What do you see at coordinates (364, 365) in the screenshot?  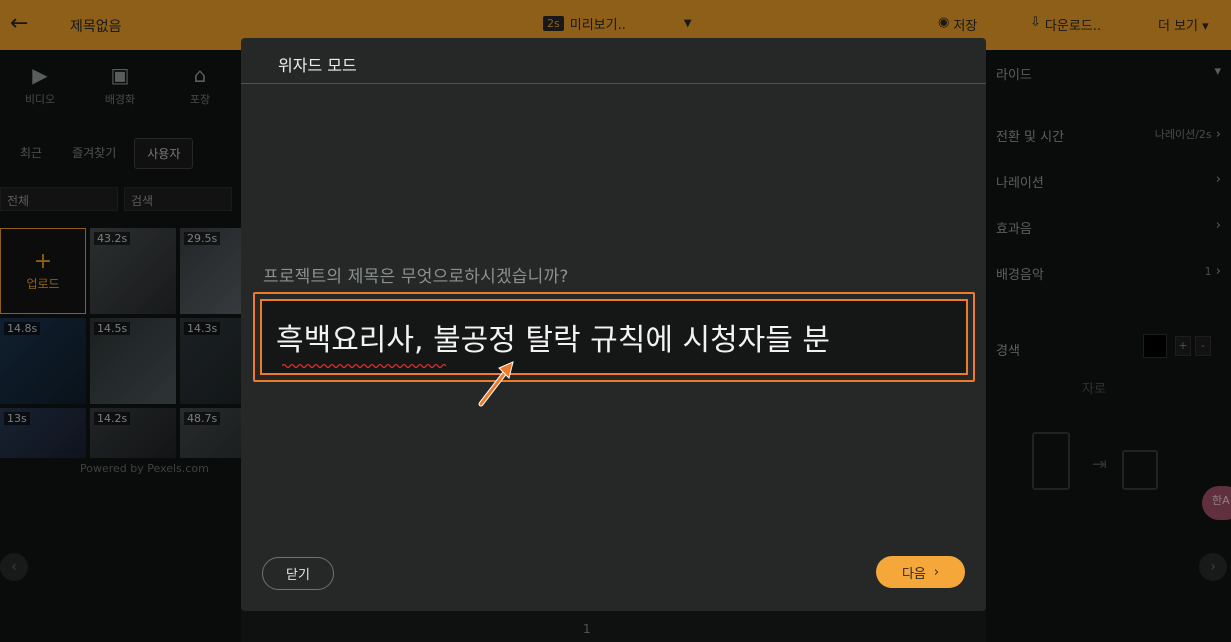 I see `spellcheck-underline` at bounding box center [364, 365].